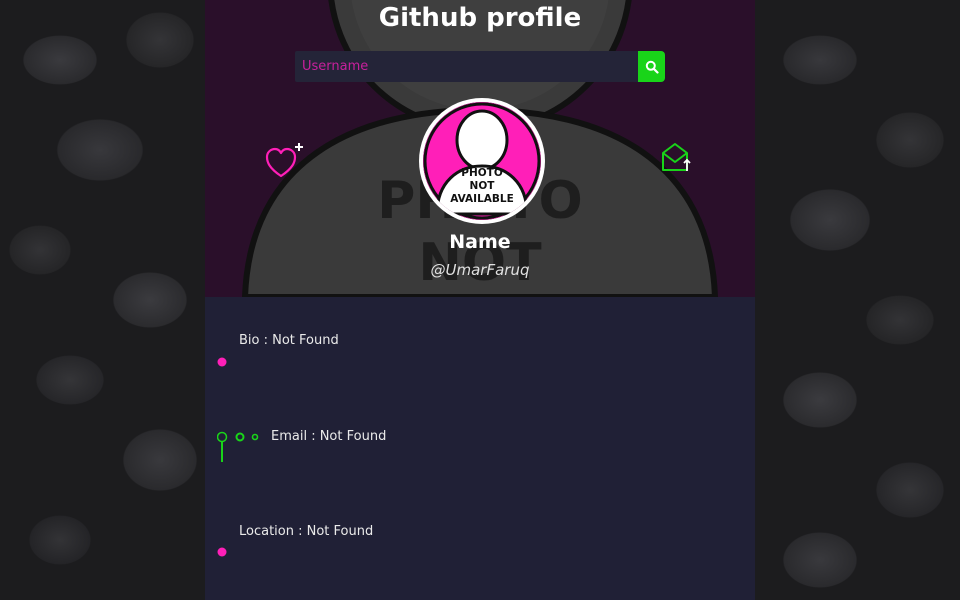 This screenshot has width=960, height=600. Describe the element at coordinates (466, 66) in the screenshot. I see `username-input` at that location.